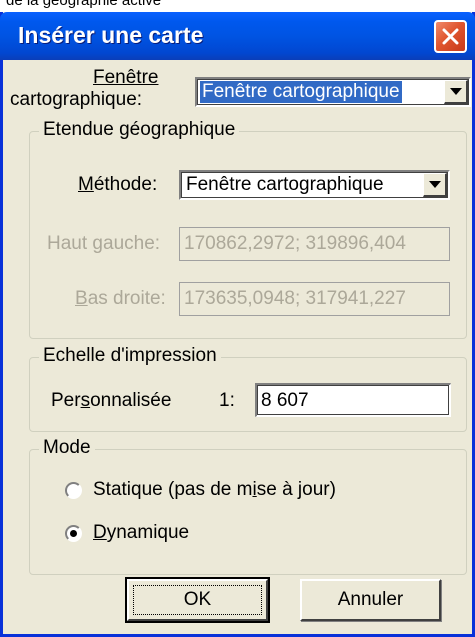 Image resolution: width=475 pixels, height=637 pixels. What do you see at coordinates (139, 130) in the screenshot?
I see `extent-group-title: Etendue géographique` at bounding box center [139, 130].